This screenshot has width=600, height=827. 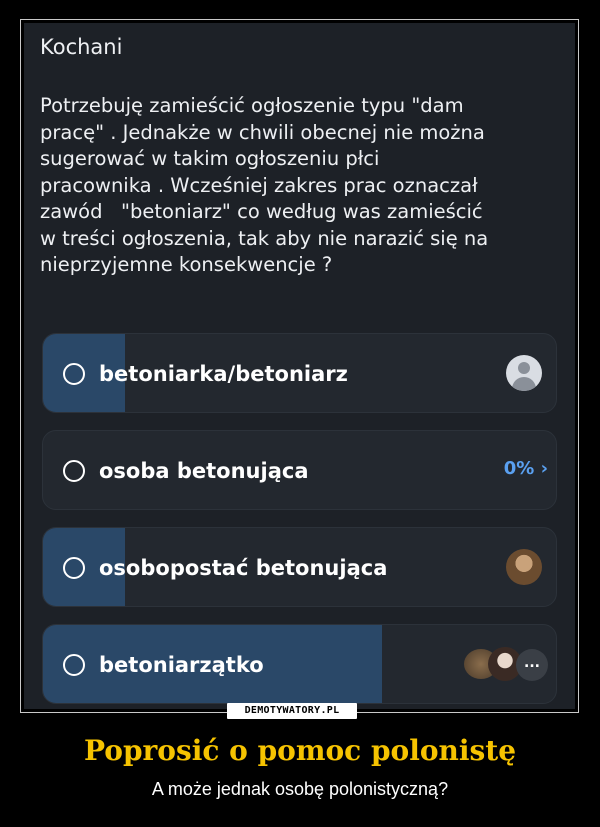 I want to click on poll-percent-value: 0%, so click(x=519, y=468).